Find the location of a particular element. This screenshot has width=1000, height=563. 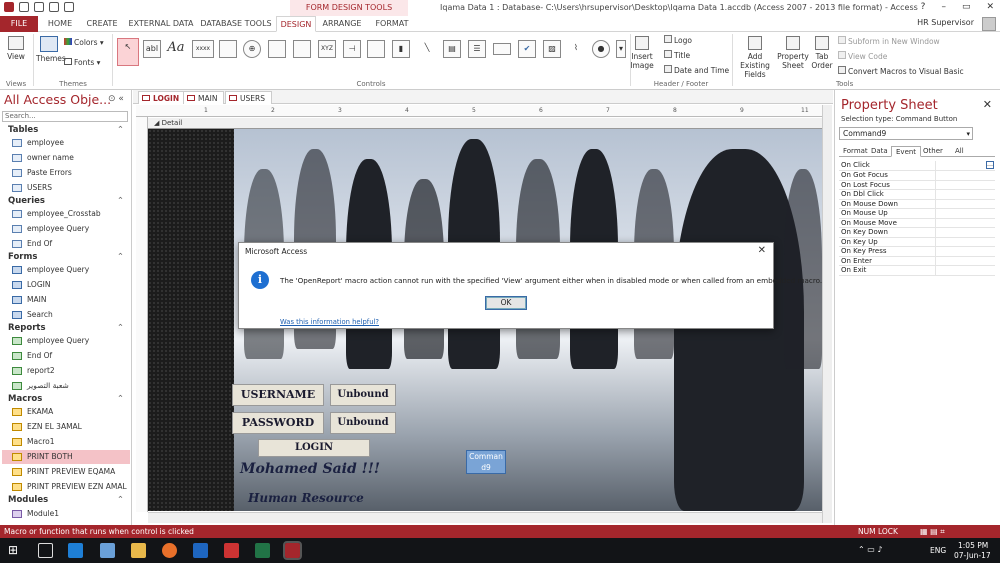

excel-icon is located at coordinates (262, 550).